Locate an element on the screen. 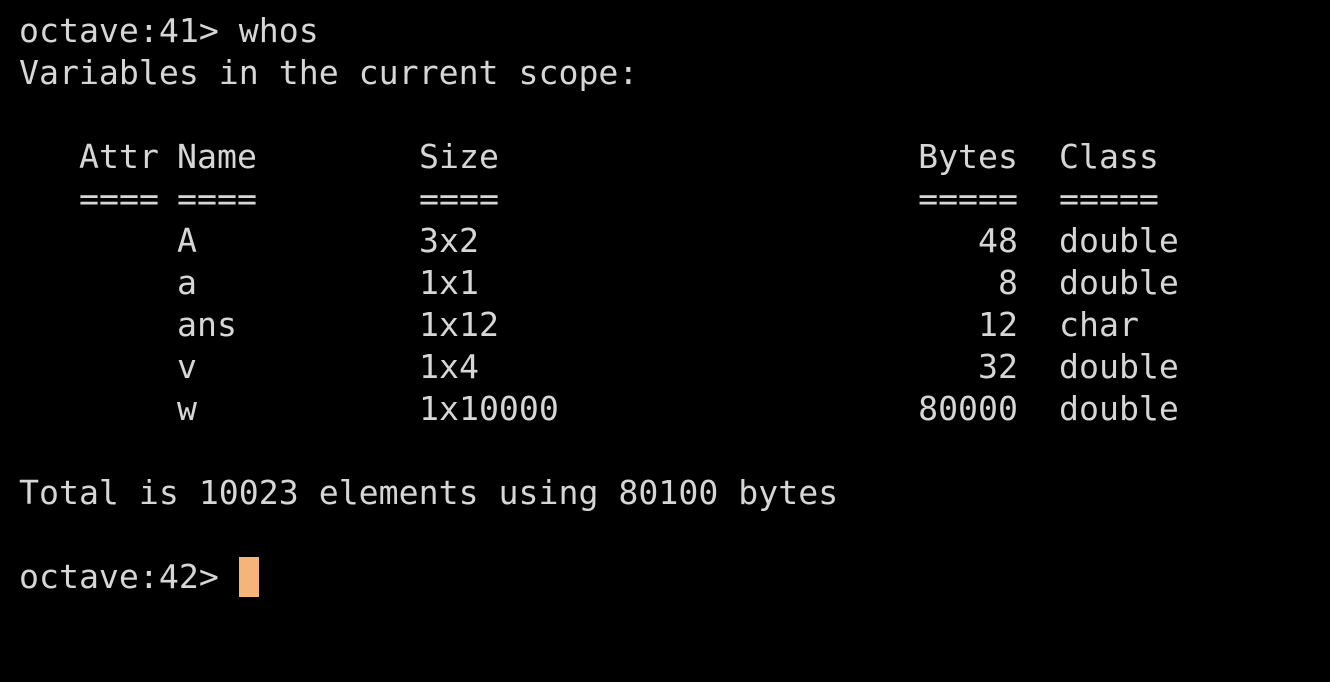  command-line-1: octave:41> whos is located at coordinates (669, 31).